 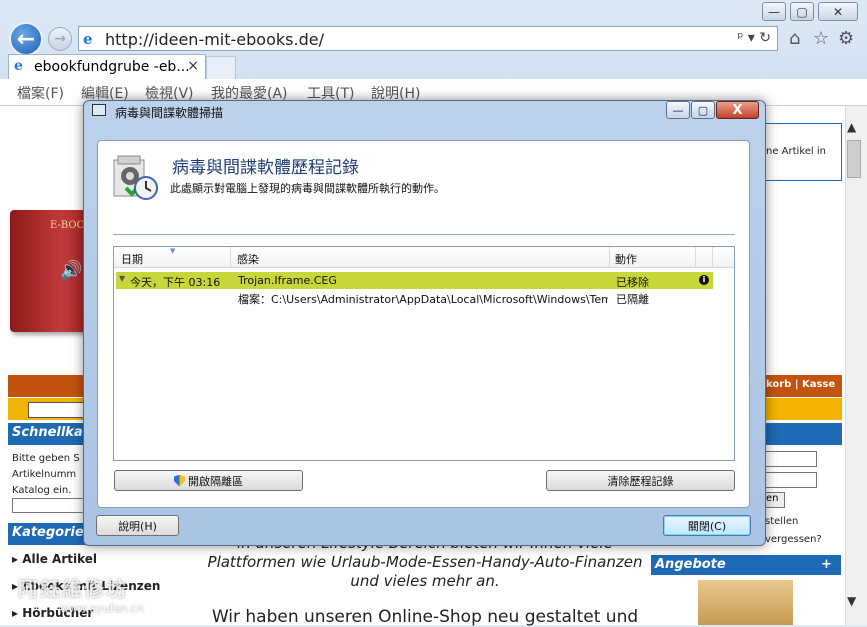 I want to click on categories-header: Kategorien, so click(x=50, y=534).